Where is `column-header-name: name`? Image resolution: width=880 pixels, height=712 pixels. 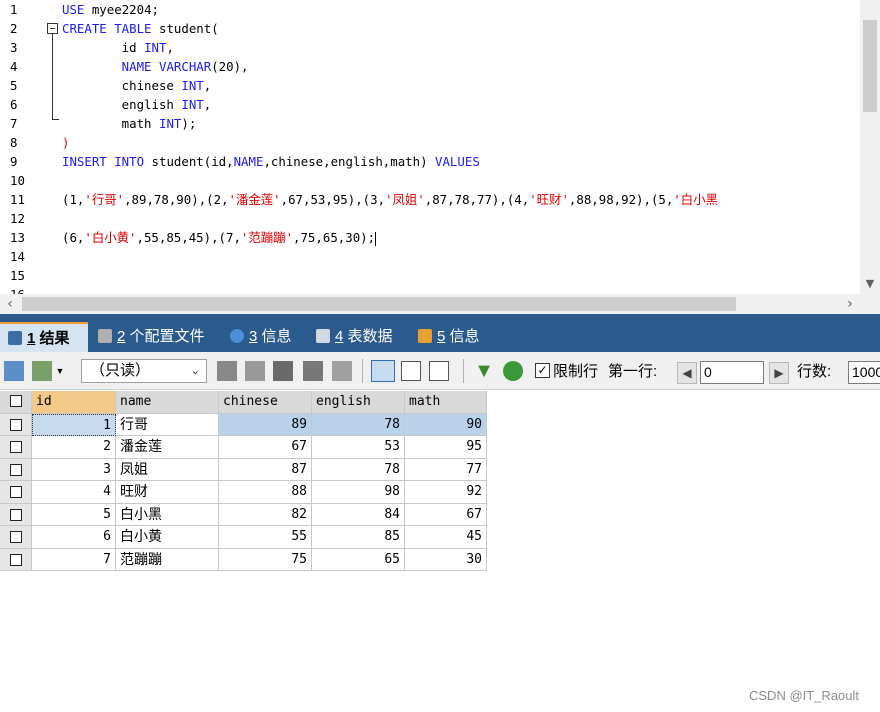 column-header-name: name is located at coordinates (167, 402).